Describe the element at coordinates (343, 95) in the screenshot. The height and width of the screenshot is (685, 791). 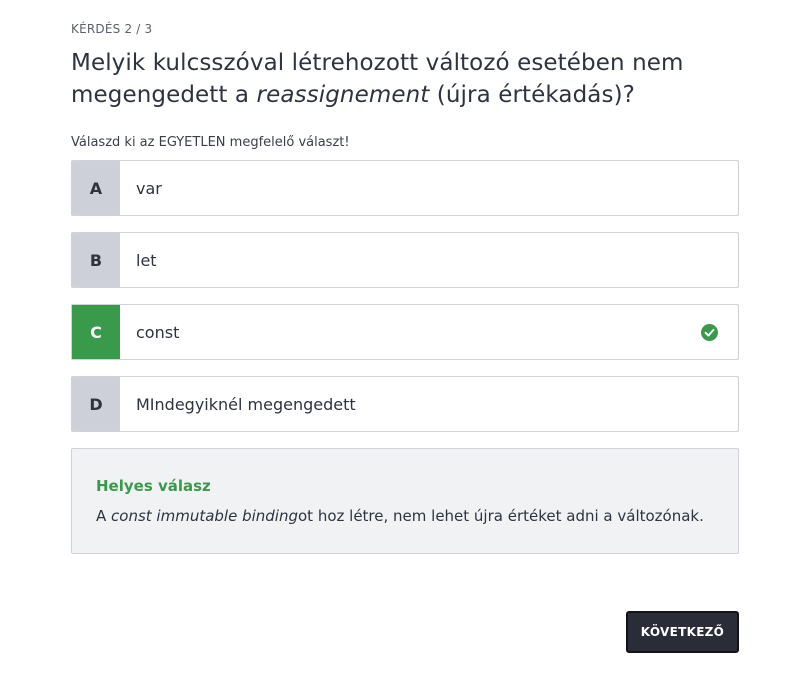
I see `question-emphasis: reassignement` at that location.